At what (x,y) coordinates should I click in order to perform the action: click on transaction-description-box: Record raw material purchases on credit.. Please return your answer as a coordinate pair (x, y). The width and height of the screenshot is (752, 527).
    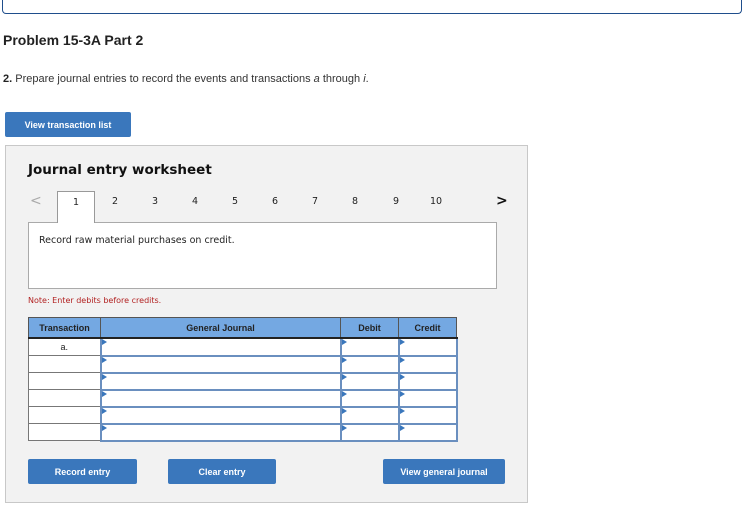
    Looking at the image, I should click on (262, 255).